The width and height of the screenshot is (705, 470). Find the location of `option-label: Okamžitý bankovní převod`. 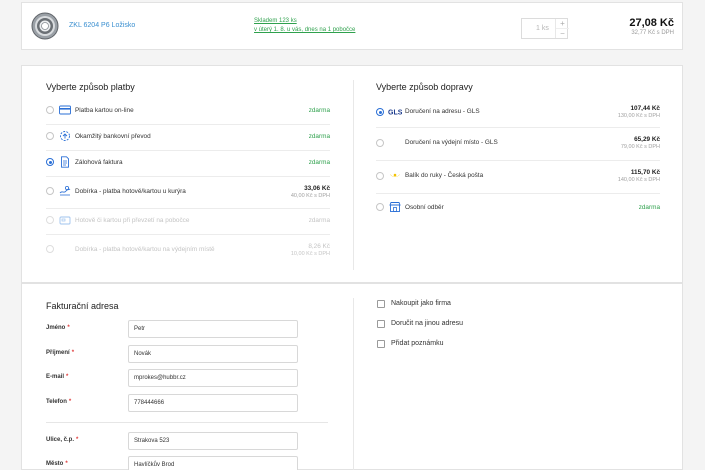

option-label: Okamžitý bankovní převod is located at coordinates (113, 136).